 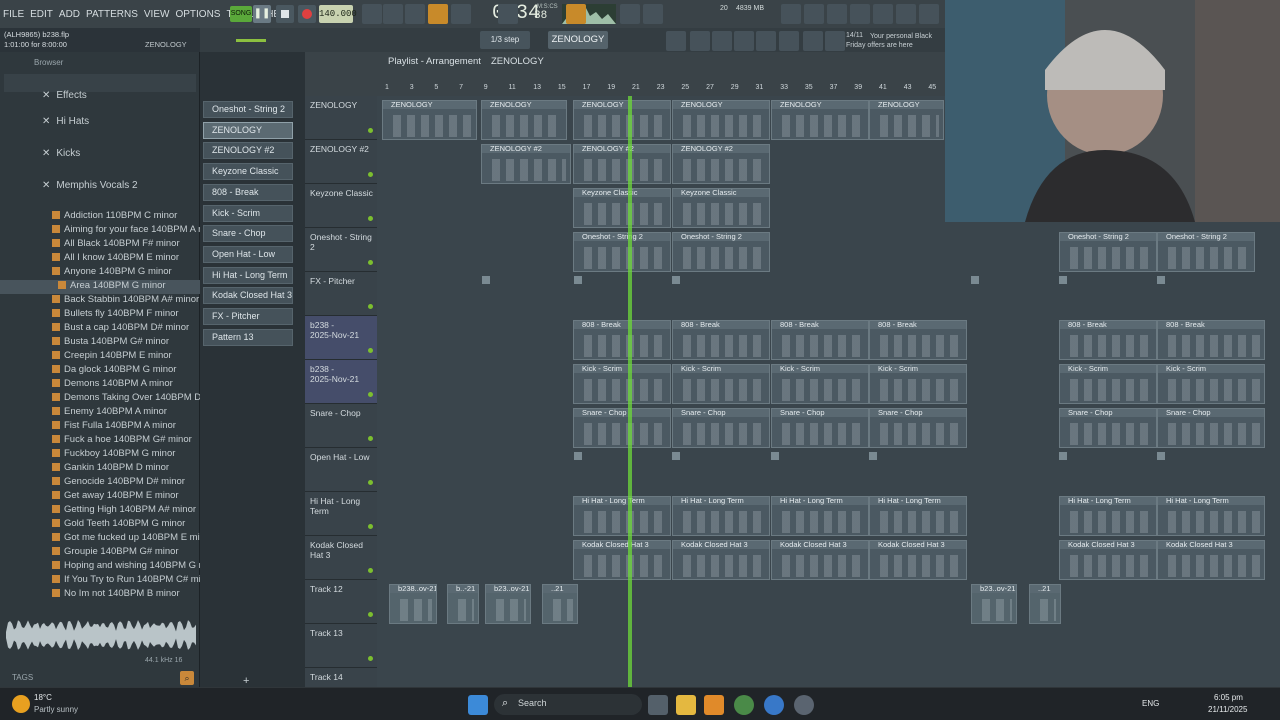 I want to click on task-view-icon, so click(x=658, y=705).